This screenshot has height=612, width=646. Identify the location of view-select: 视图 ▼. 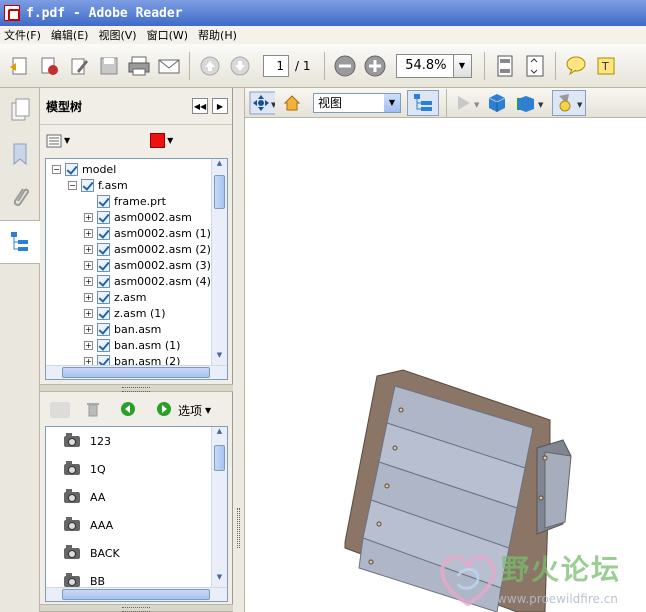
(357, 102).